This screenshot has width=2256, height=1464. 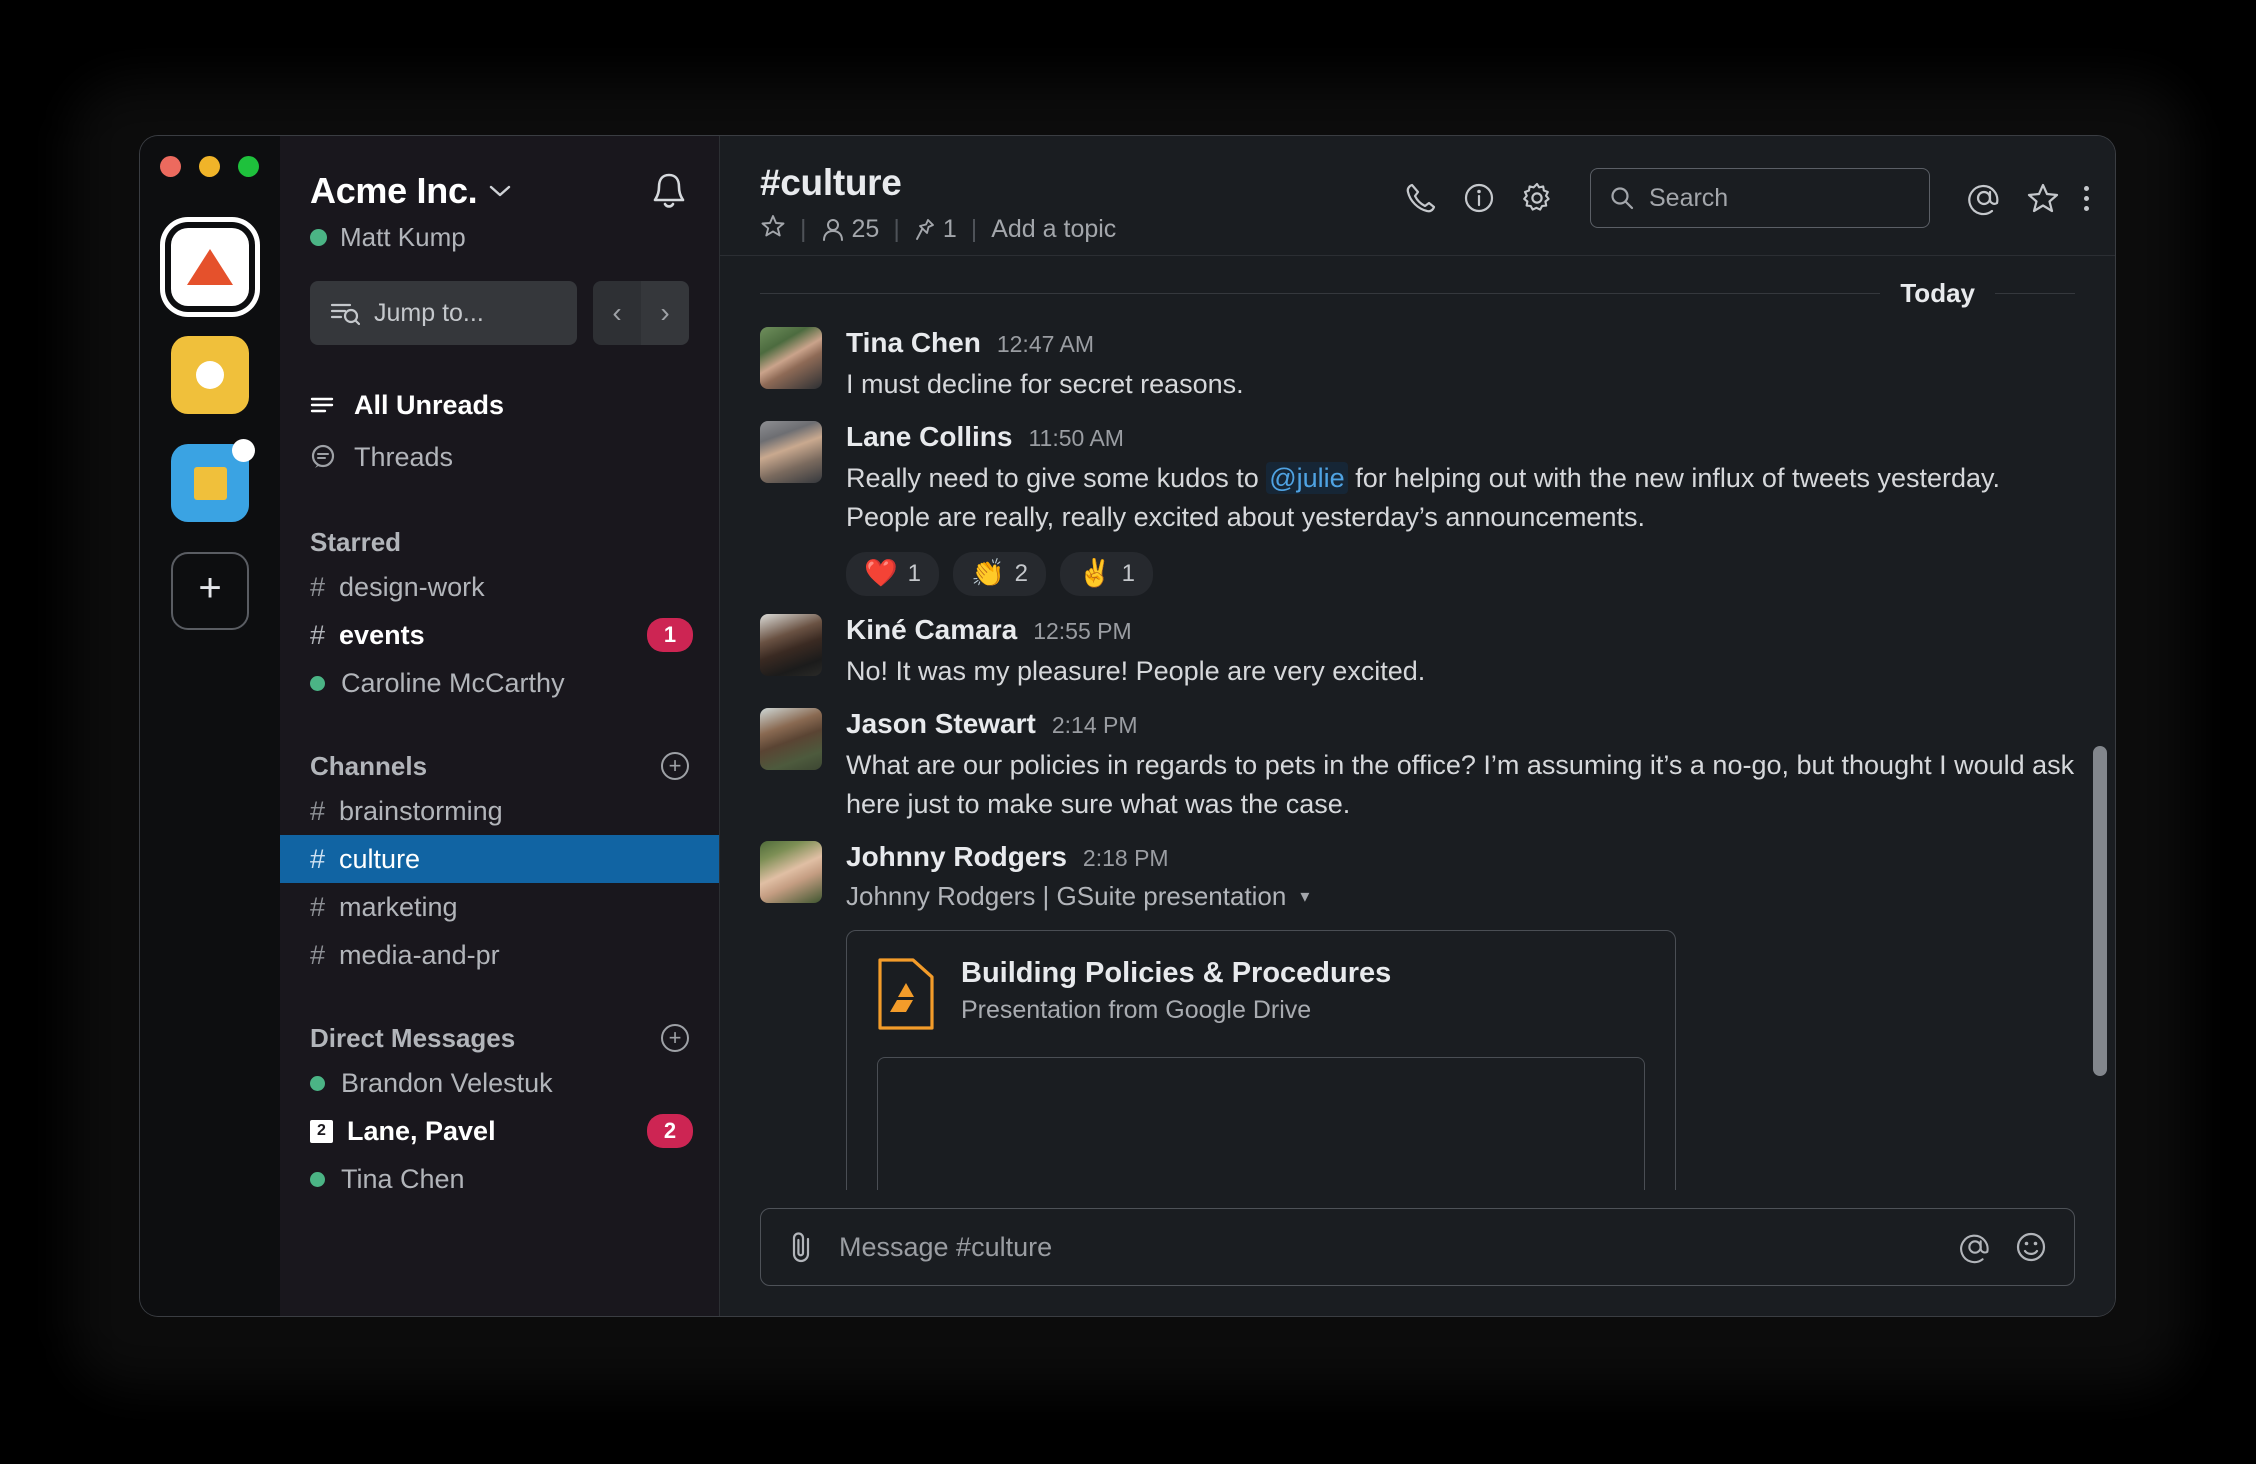 What do you see at coordinates (850, 229) in the screenshot?
I see `member-count-button: 25` at bounding box center [850, 229].